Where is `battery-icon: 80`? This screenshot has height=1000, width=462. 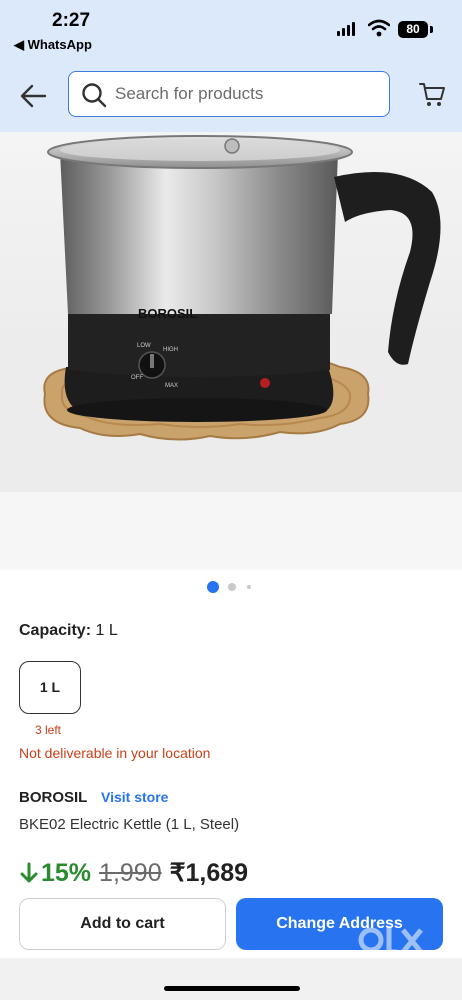
battery-icon: 80 is located at coordinates (413, 29).